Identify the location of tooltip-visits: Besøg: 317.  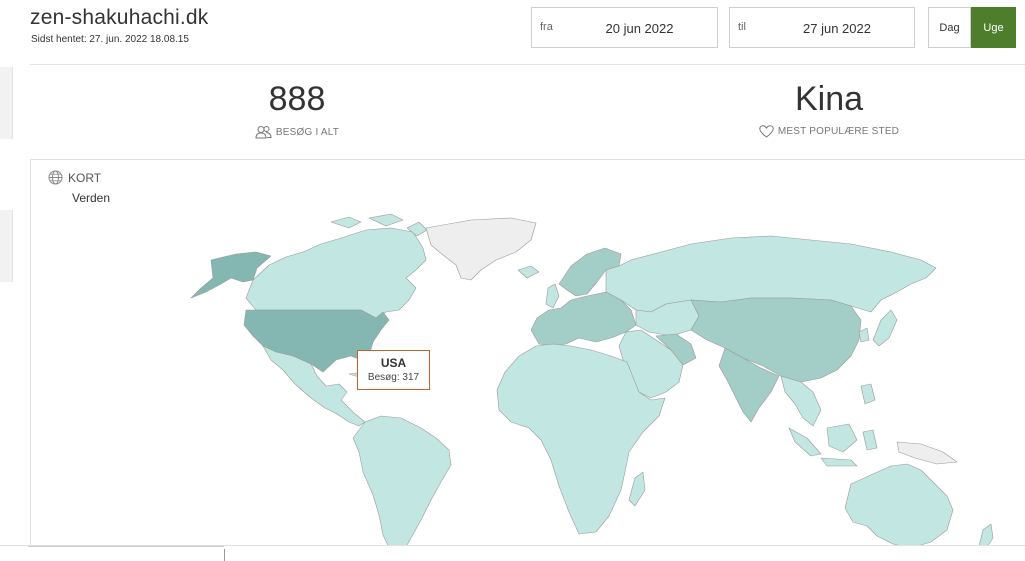
(393, 377).